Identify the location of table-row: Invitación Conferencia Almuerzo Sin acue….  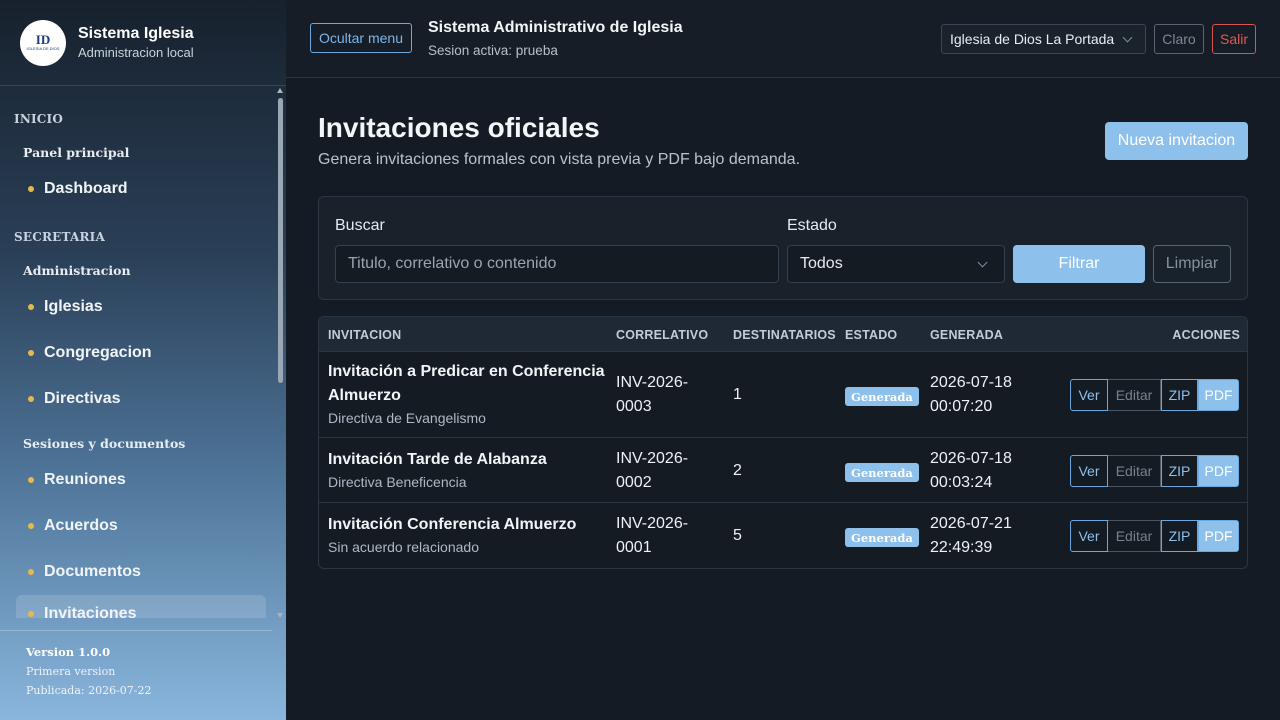
(783, 535).